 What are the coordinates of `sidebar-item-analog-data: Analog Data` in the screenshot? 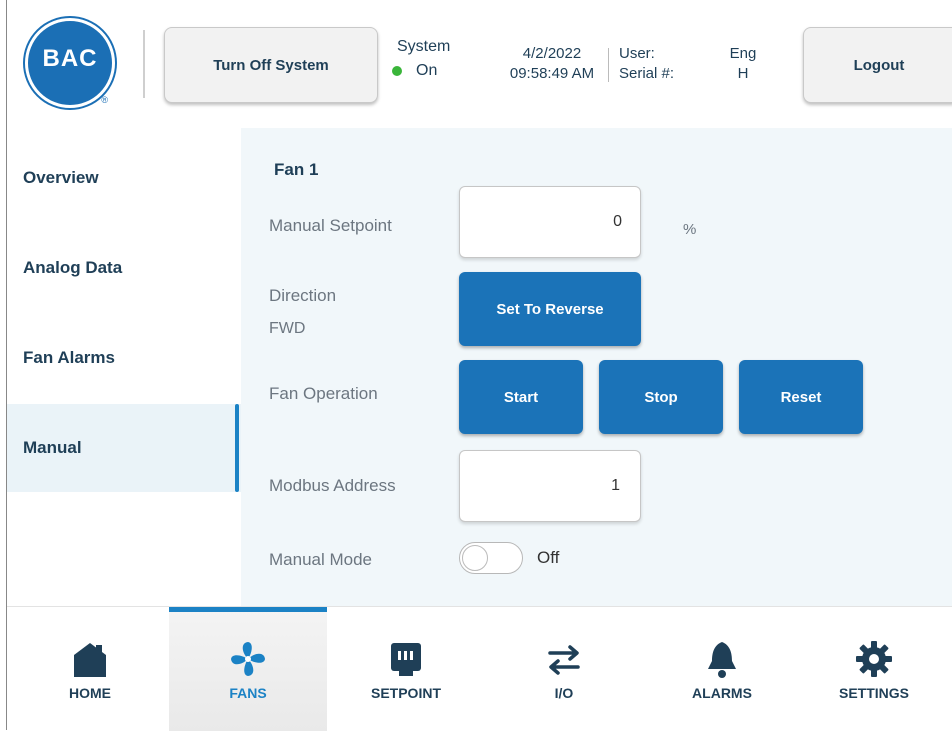 It's located at (124, 268).